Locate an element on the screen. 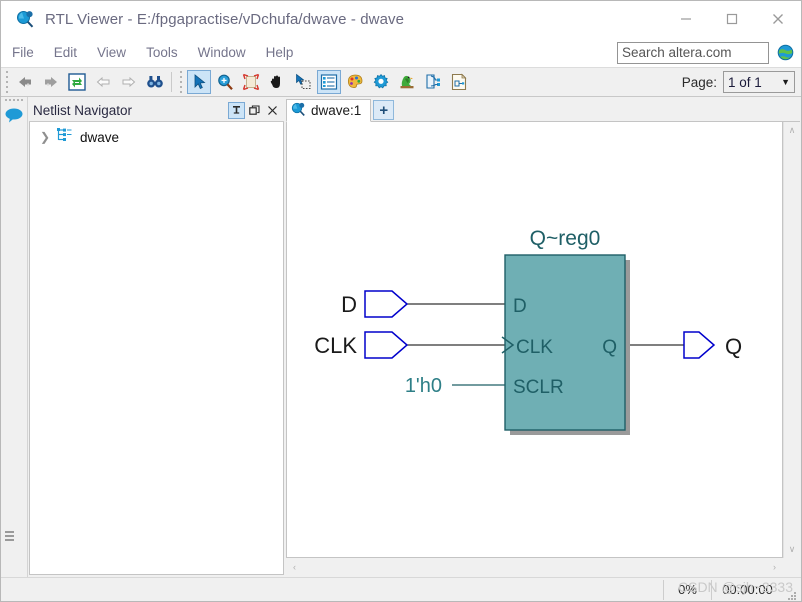 The image size is (802, 602). dock-grip is located at coordinates (14, 100).